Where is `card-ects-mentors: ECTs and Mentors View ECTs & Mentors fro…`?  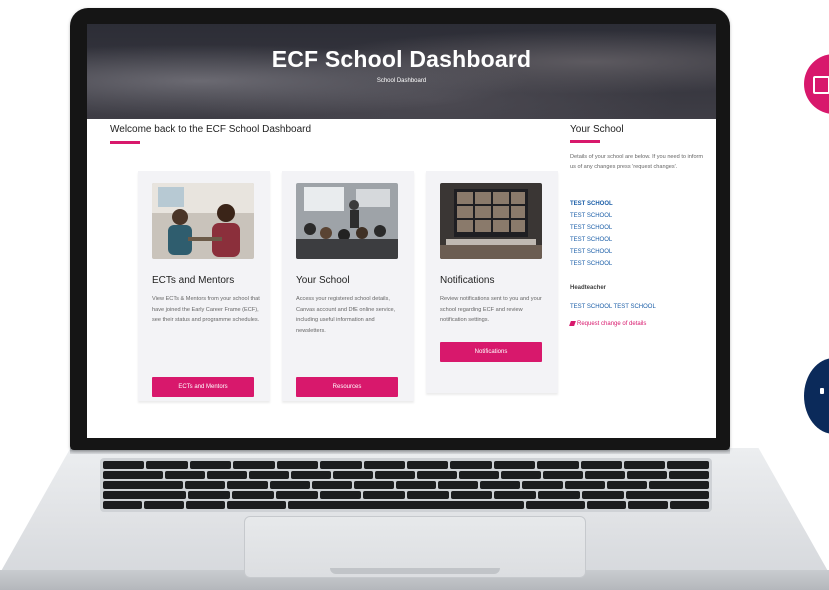
card-ects-mentors: ECTs and Mentors View ECTs & Mentors fro… is located at coordinates (204, 286).